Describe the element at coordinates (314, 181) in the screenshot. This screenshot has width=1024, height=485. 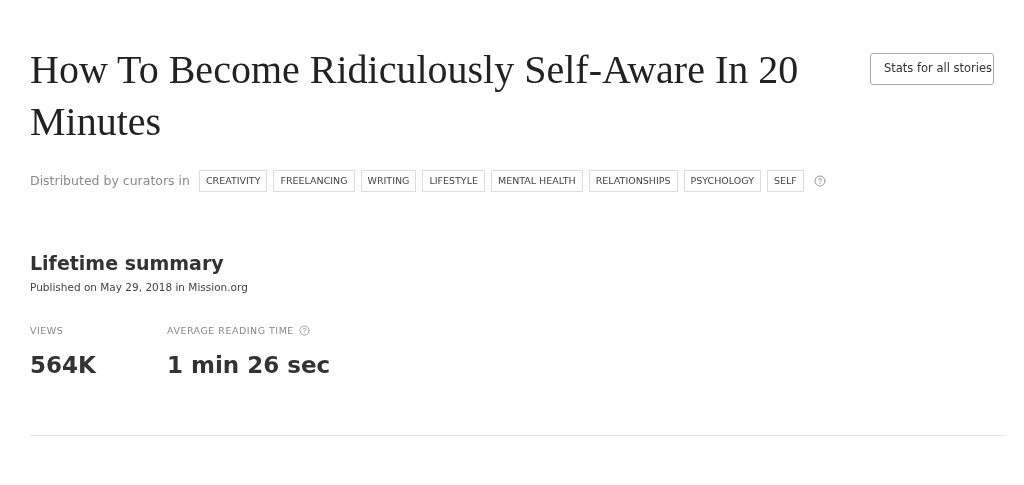
I see `topic-tag: FREELANCING` at that location.